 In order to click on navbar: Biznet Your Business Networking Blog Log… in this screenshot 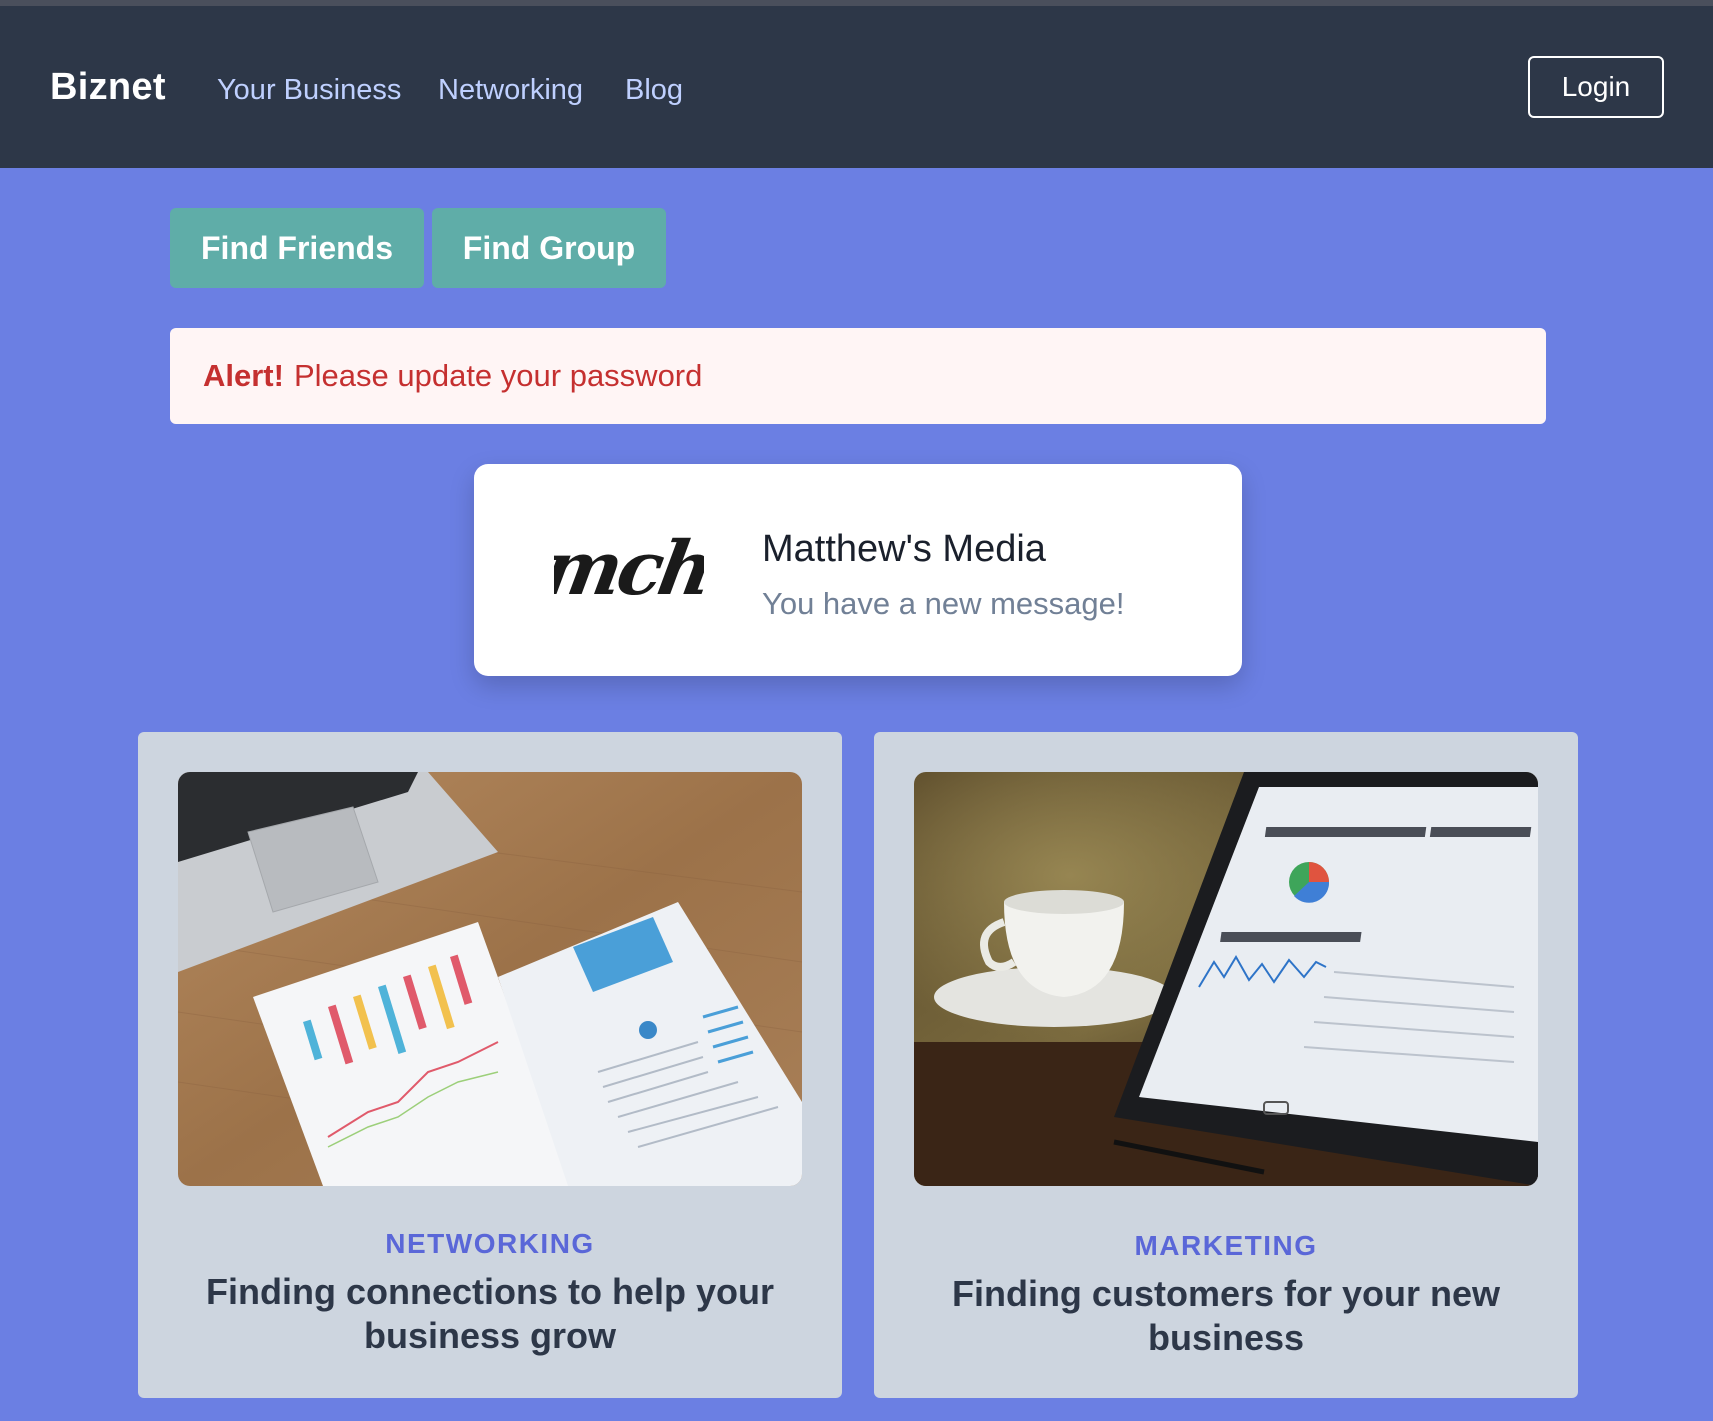, I will do `click(856, 87)`.